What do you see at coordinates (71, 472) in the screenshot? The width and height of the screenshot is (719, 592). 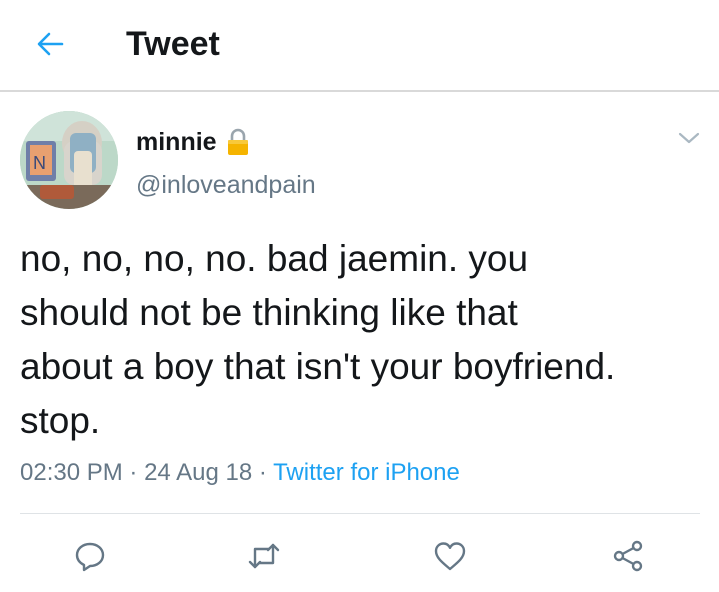 I see `tweet-time: 02:30 PM` at bounding box center [71, 472].